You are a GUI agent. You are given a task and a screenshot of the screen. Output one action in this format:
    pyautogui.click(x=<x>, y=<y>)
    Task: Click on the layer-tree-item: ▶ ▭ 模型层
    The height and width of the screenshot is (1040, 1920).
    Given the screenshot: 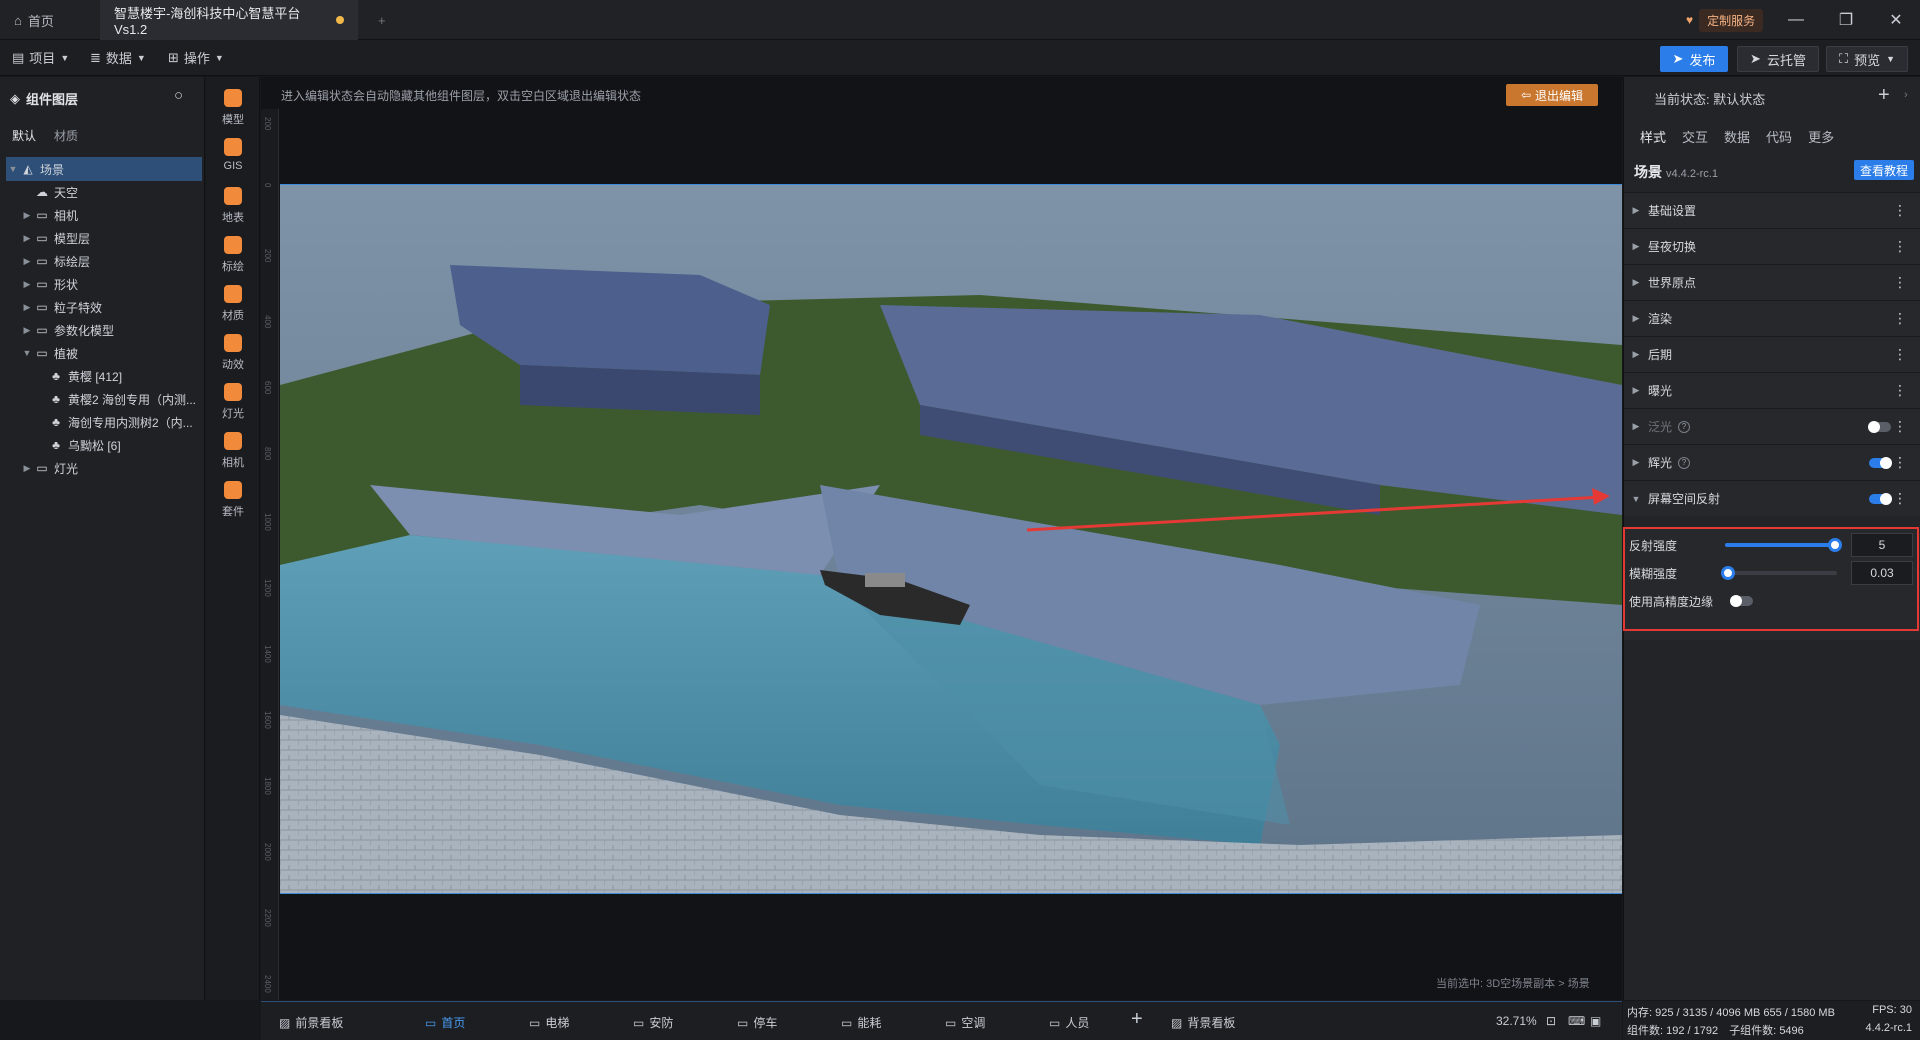 What is the action you would take?
    pyautogui.click(x=104, y=238)
    